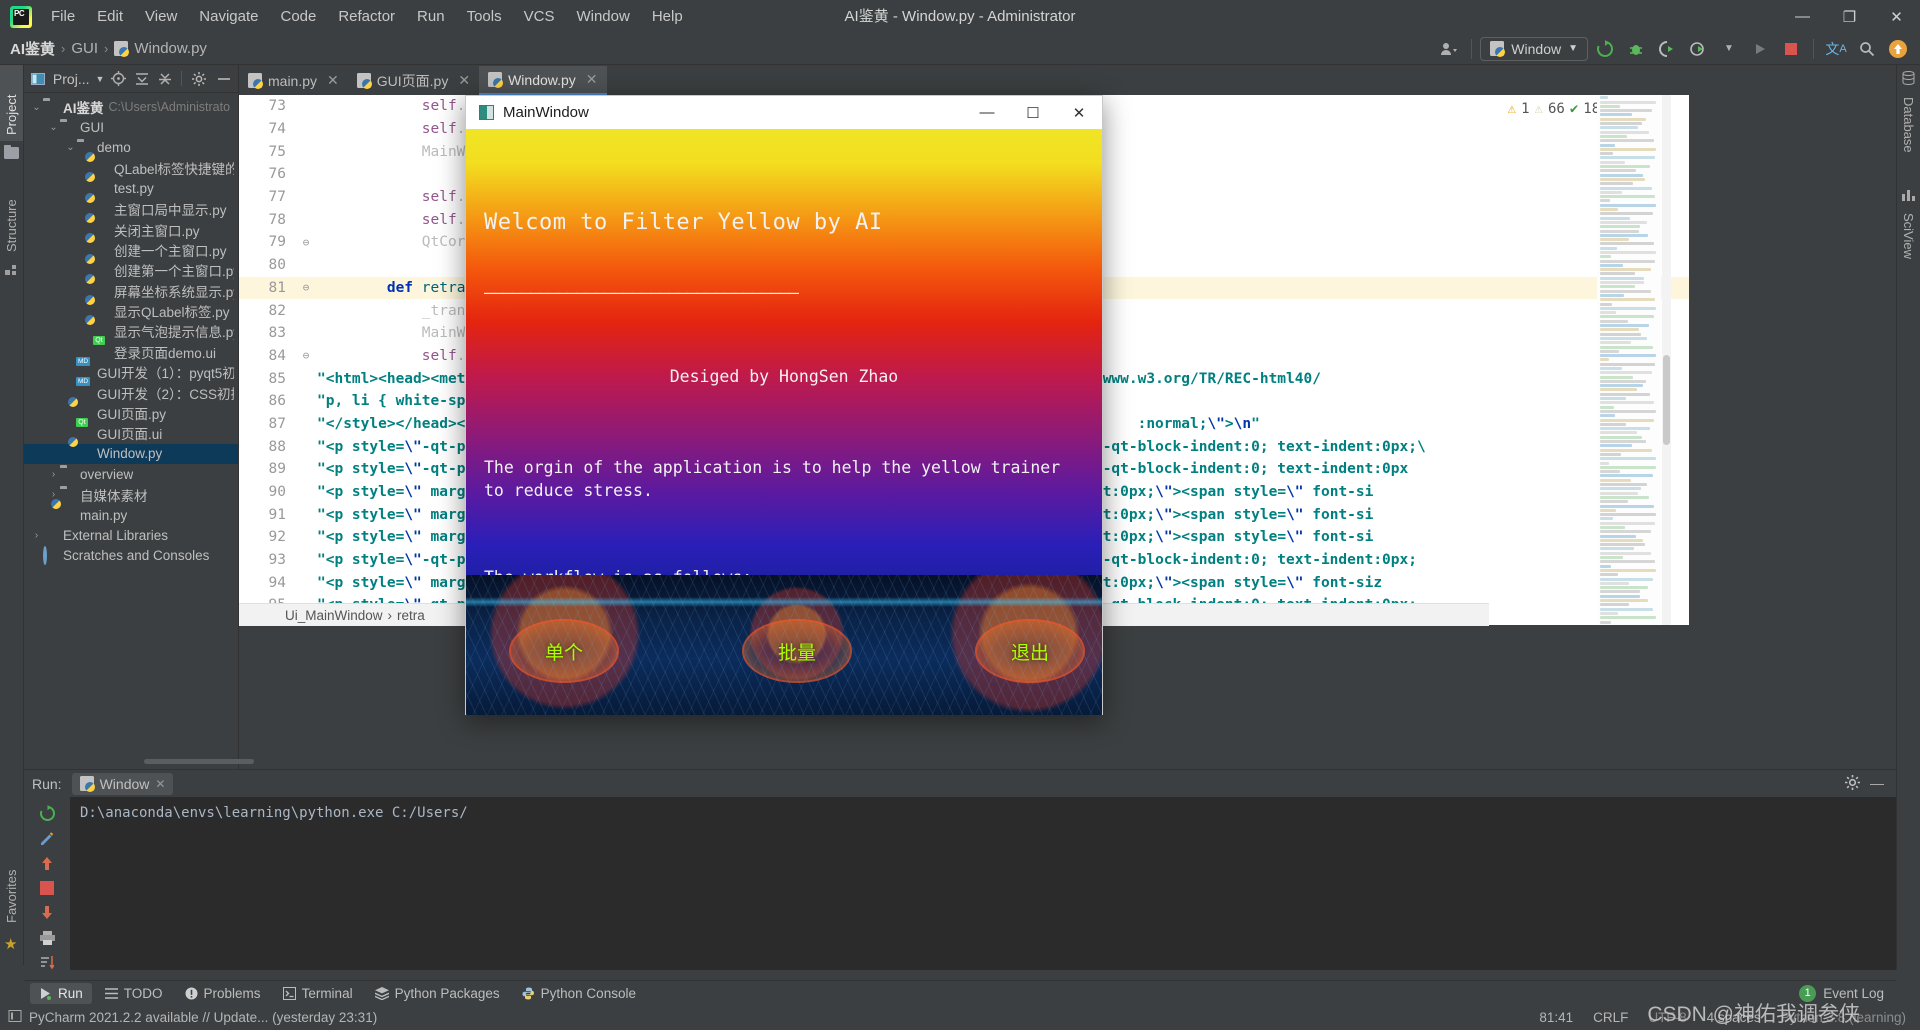  Describe the element at coordinates (141, 78) in the screenshot. I see `collapse-icon` at that location.